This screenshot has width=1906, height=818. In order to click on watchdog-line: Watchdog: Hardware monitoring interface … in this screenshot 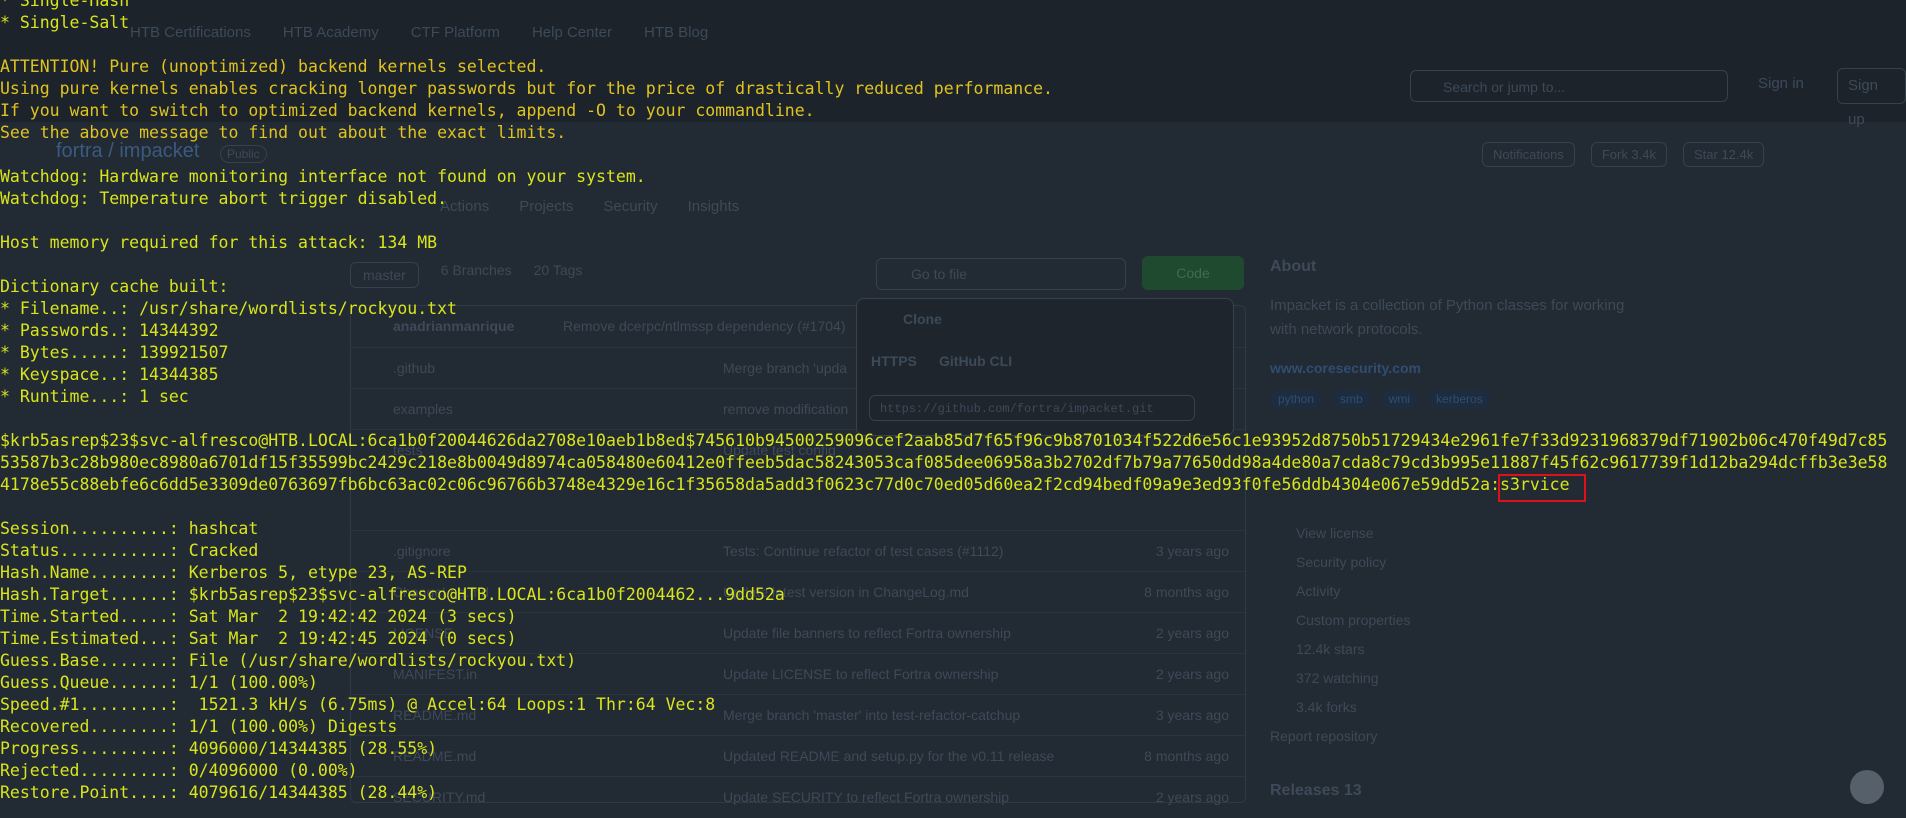, I will do `click(323, 176)`.